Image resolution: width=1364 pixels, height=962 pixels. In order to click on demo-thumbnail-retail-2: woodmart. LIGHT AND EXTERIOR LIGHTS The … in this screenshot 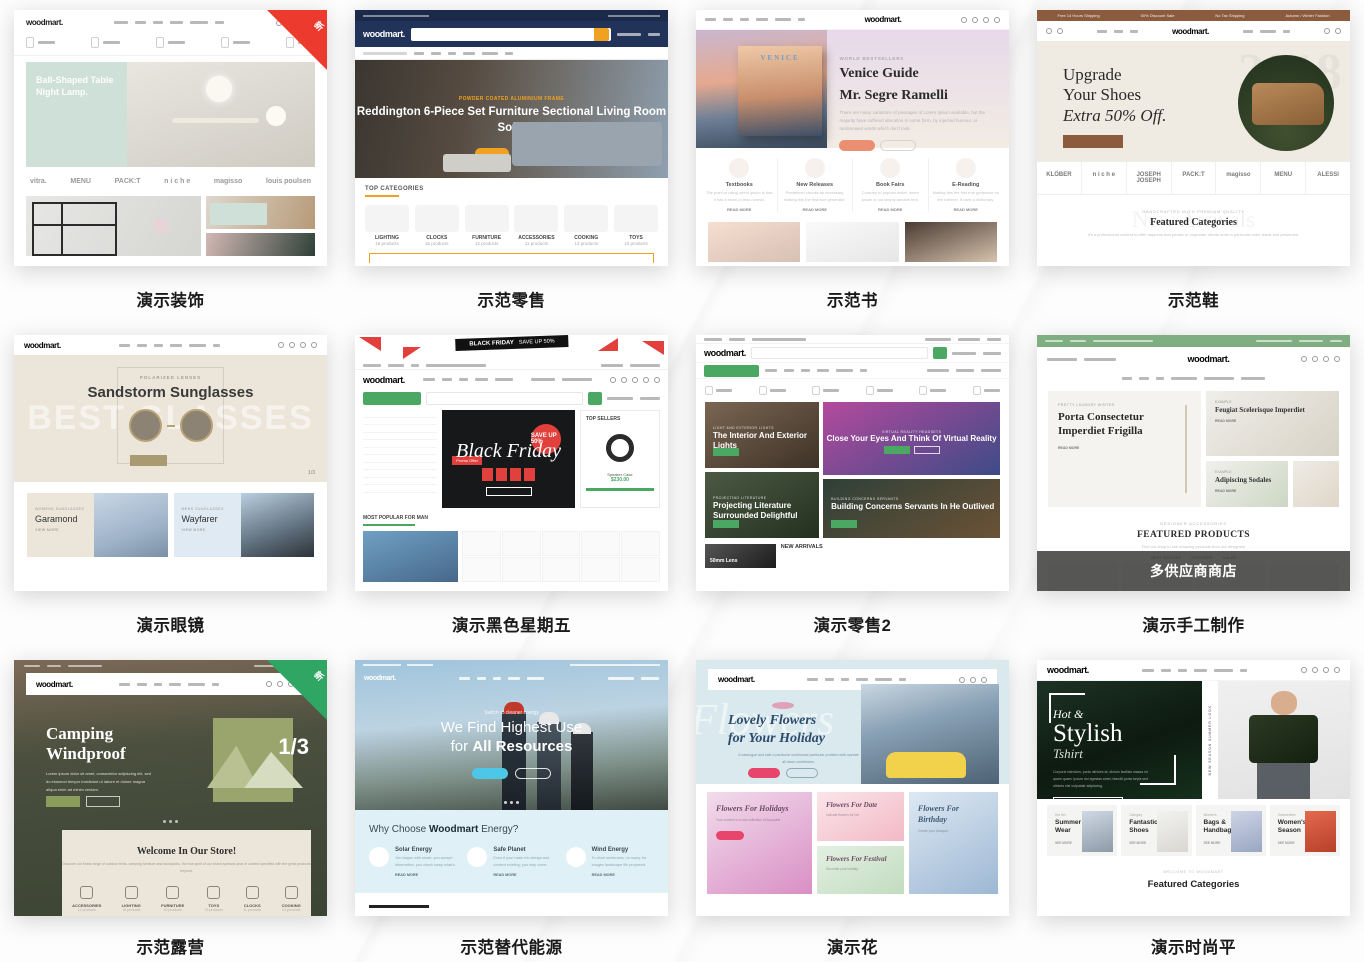, I will do `click(852, 463)`.